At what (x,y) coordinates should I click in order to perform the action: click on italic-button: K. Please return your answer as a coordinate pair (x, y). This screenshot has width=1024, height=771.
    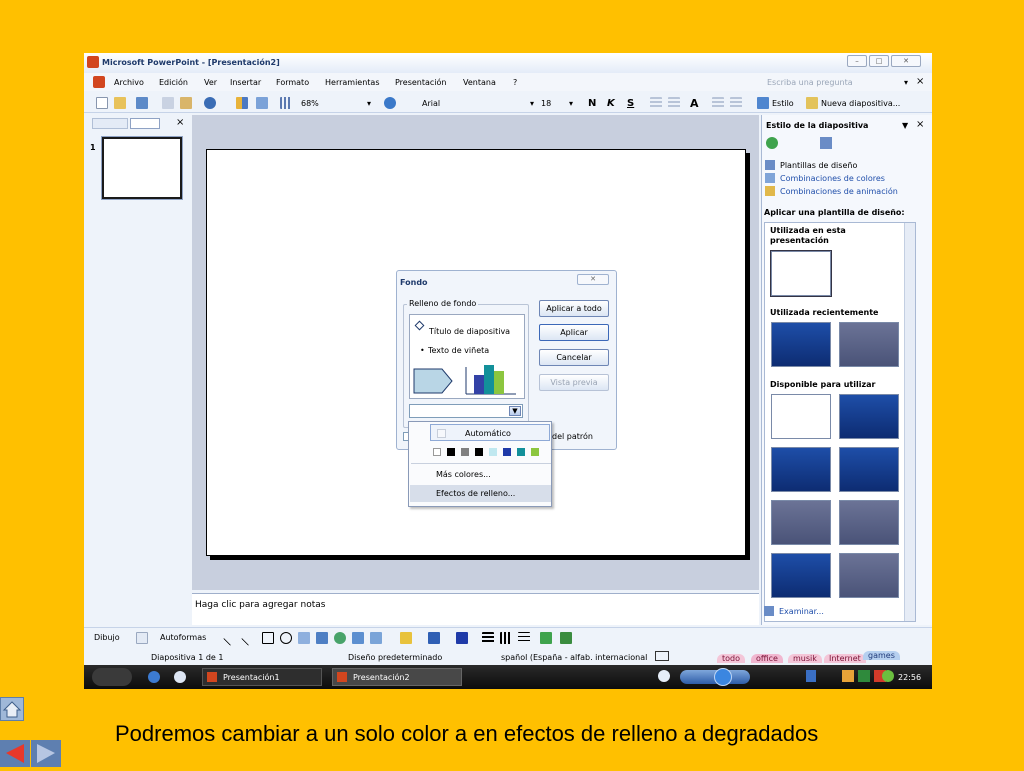
    Looking at the image, I should click on (611, 103).